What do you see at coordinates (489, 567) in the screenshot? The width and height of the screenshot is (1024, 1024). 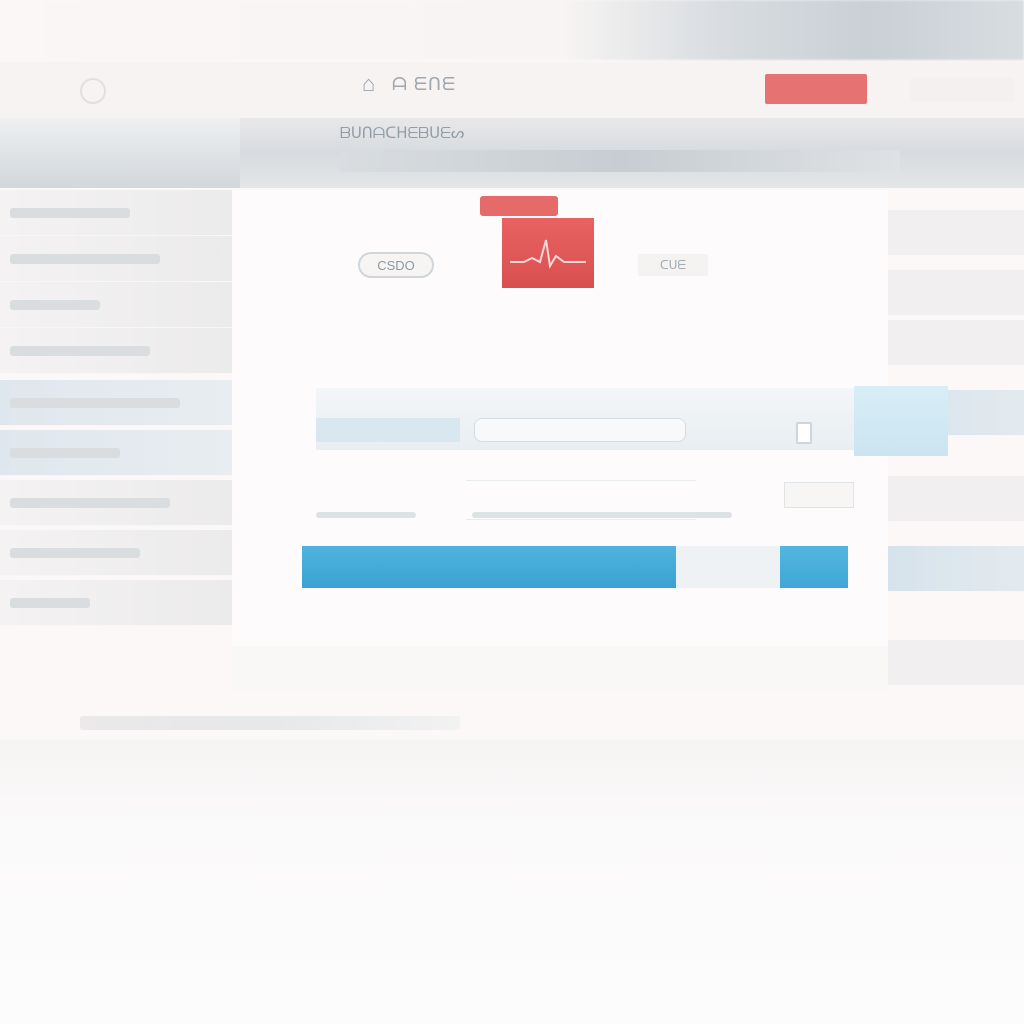 I see `progress-fill` at bounding box center [489, 567].